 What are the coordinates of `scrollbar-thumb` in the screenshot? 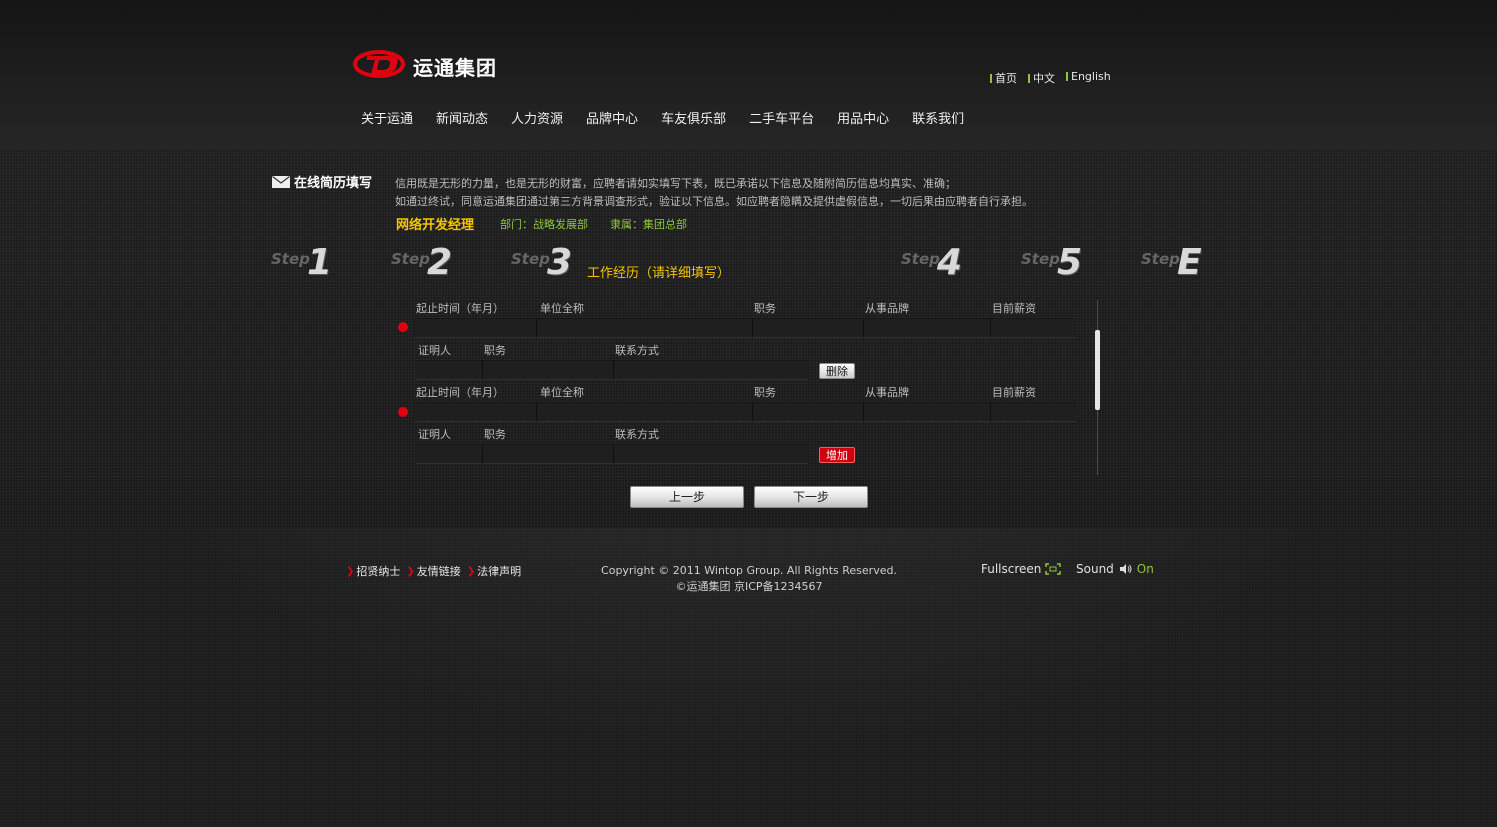 It's located at (1097, 370).